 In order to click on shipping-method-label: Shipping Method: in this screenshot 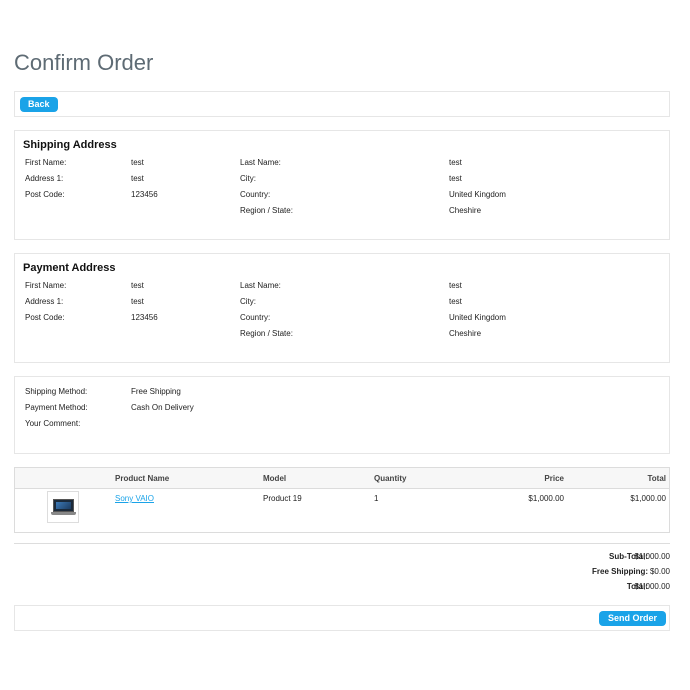, I will do `click(56, 391)`.